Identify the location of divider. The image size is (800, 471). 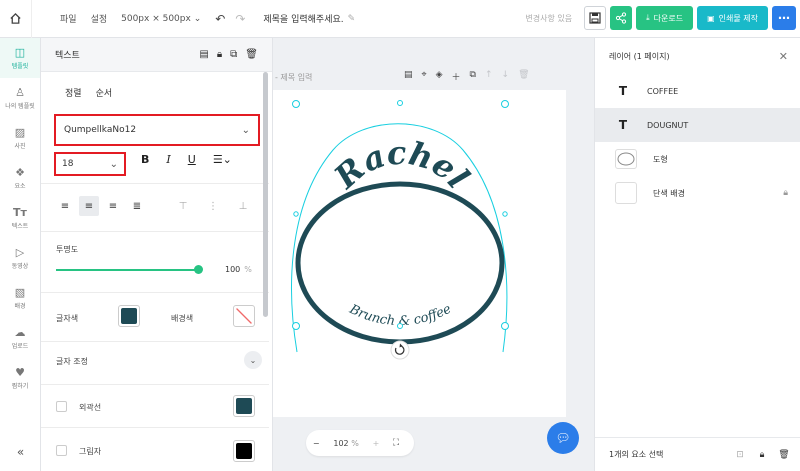
(155, 427).